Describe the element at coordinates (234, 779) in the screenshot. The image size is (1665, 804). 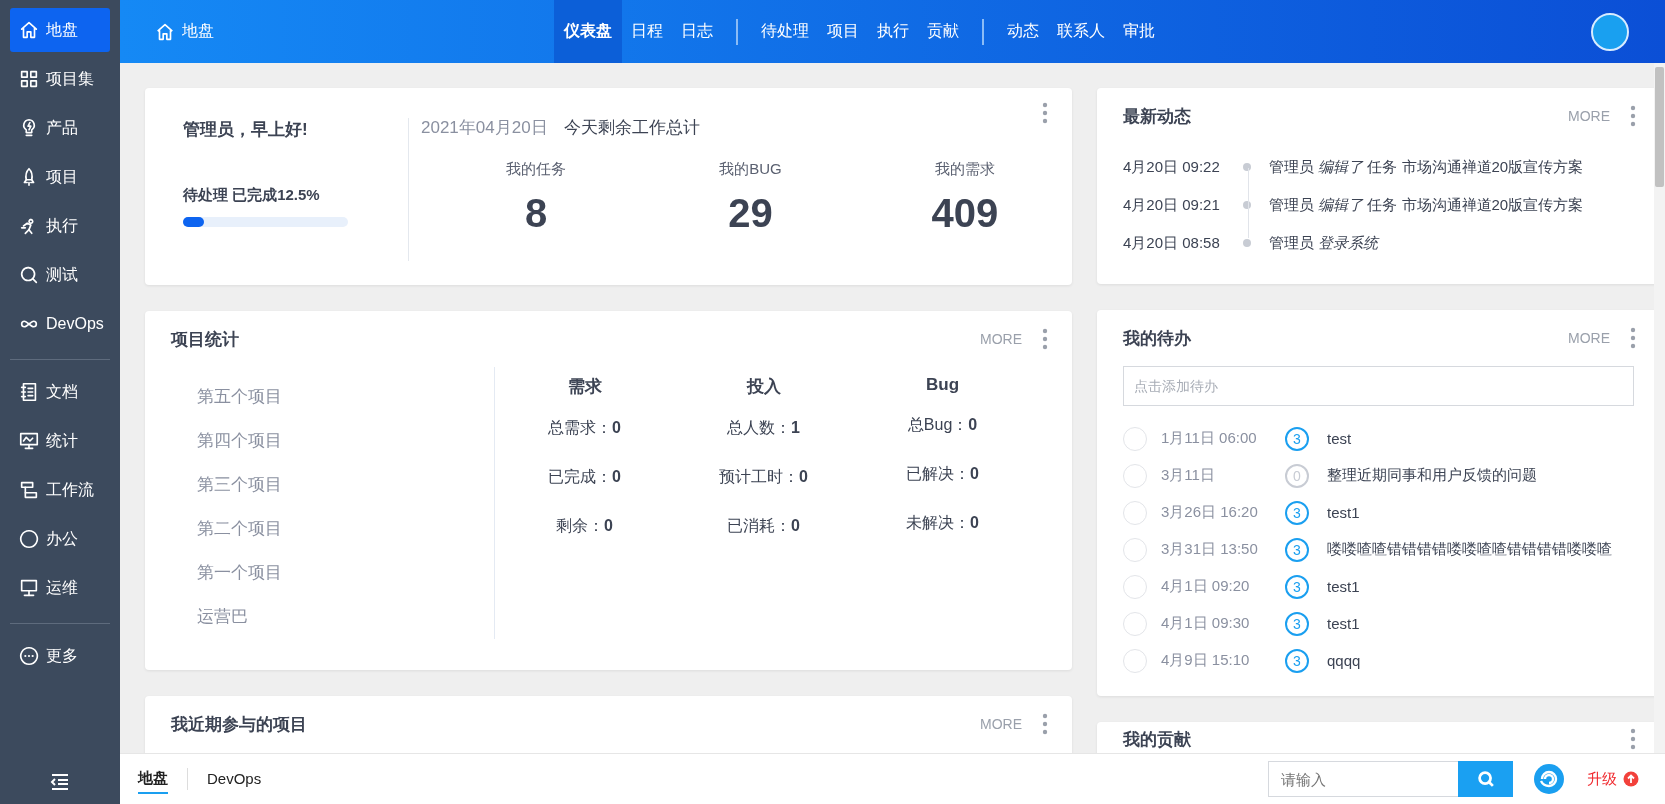
I see `app-tab: DevOps` at that location.